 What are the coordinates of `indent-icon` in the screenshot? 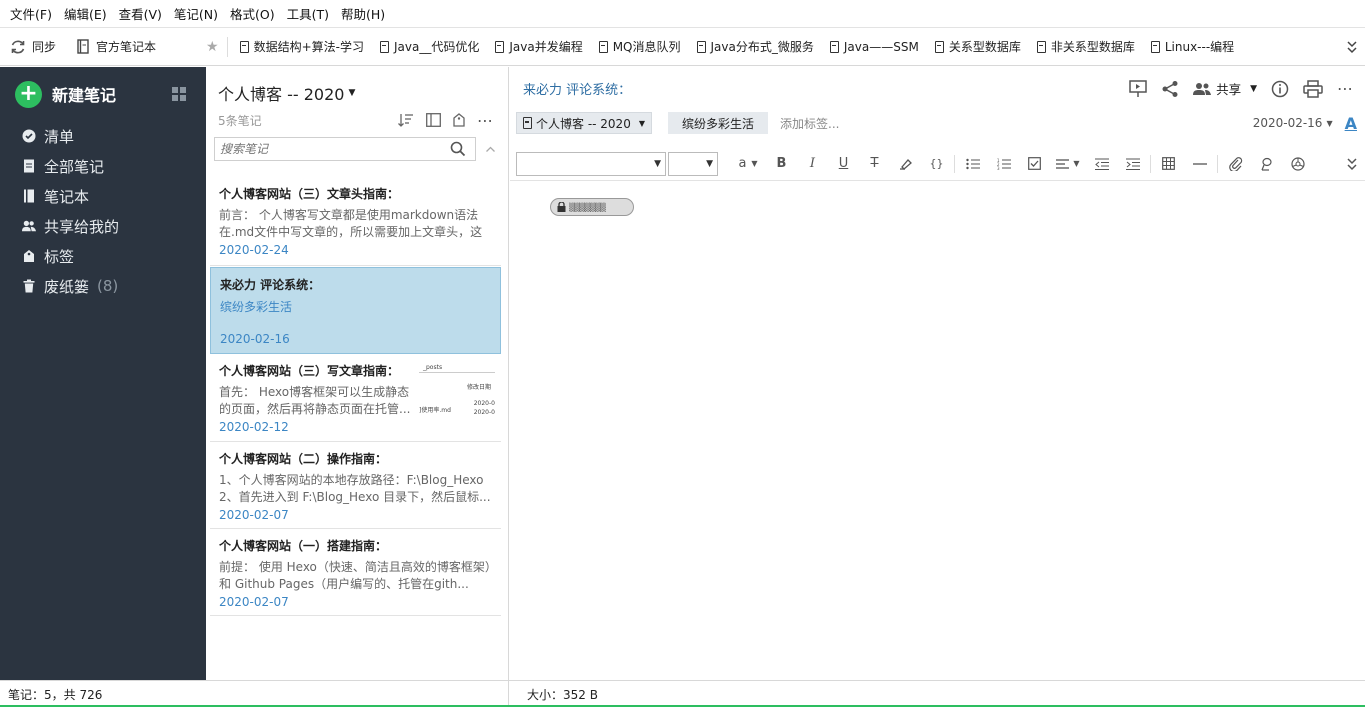 It's located at (1132, 164).